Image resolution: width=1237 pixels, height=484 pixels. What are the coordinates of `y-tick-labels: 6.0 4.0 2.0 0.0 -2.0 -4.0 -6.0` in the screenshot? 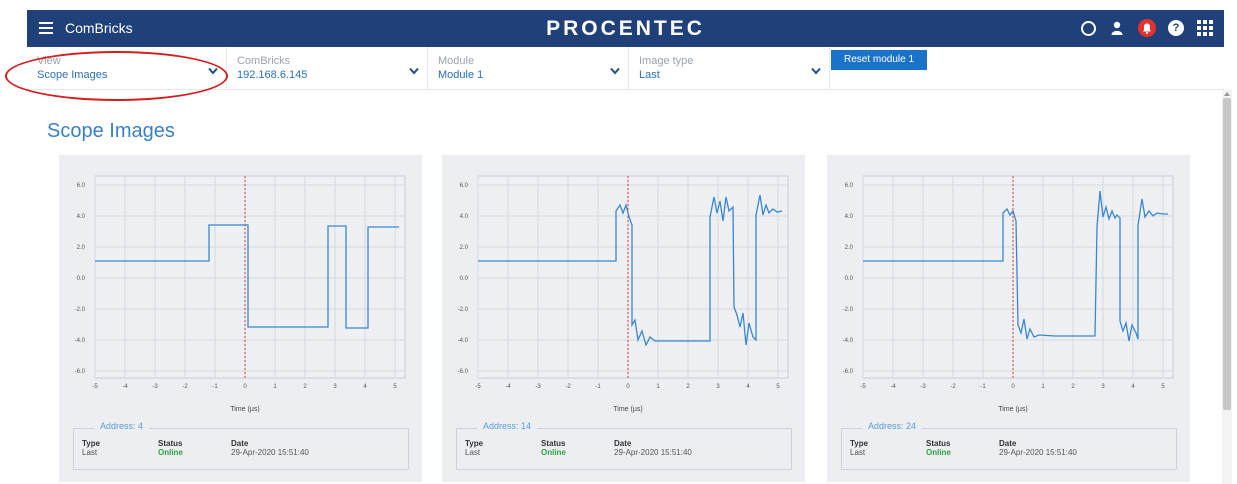 It's located at (80, 279).